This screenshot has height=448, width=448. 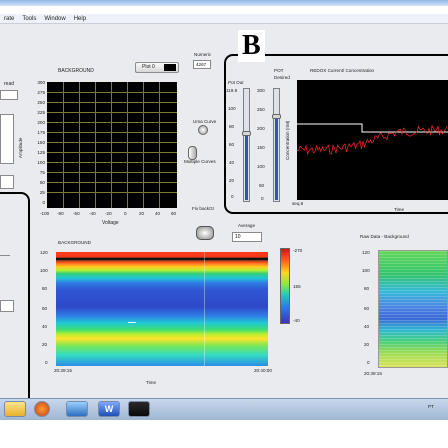 I want to click on plot-legend-label: Plot 0, so click(x=148, y=67).